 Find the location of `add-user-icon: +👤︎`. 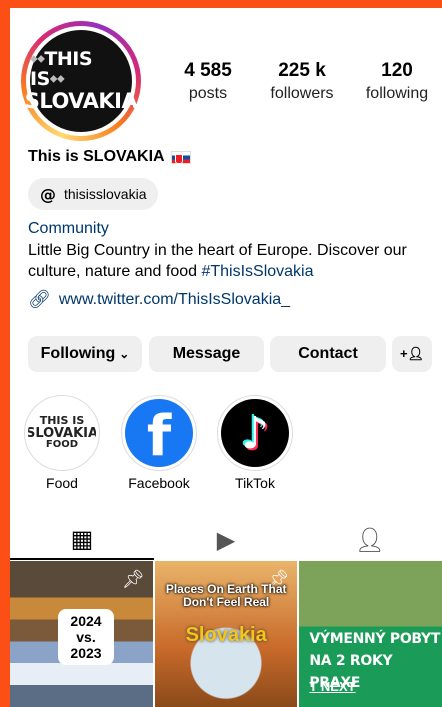

add-user-icon: +👤︎ is located at coordinates (412, 353).